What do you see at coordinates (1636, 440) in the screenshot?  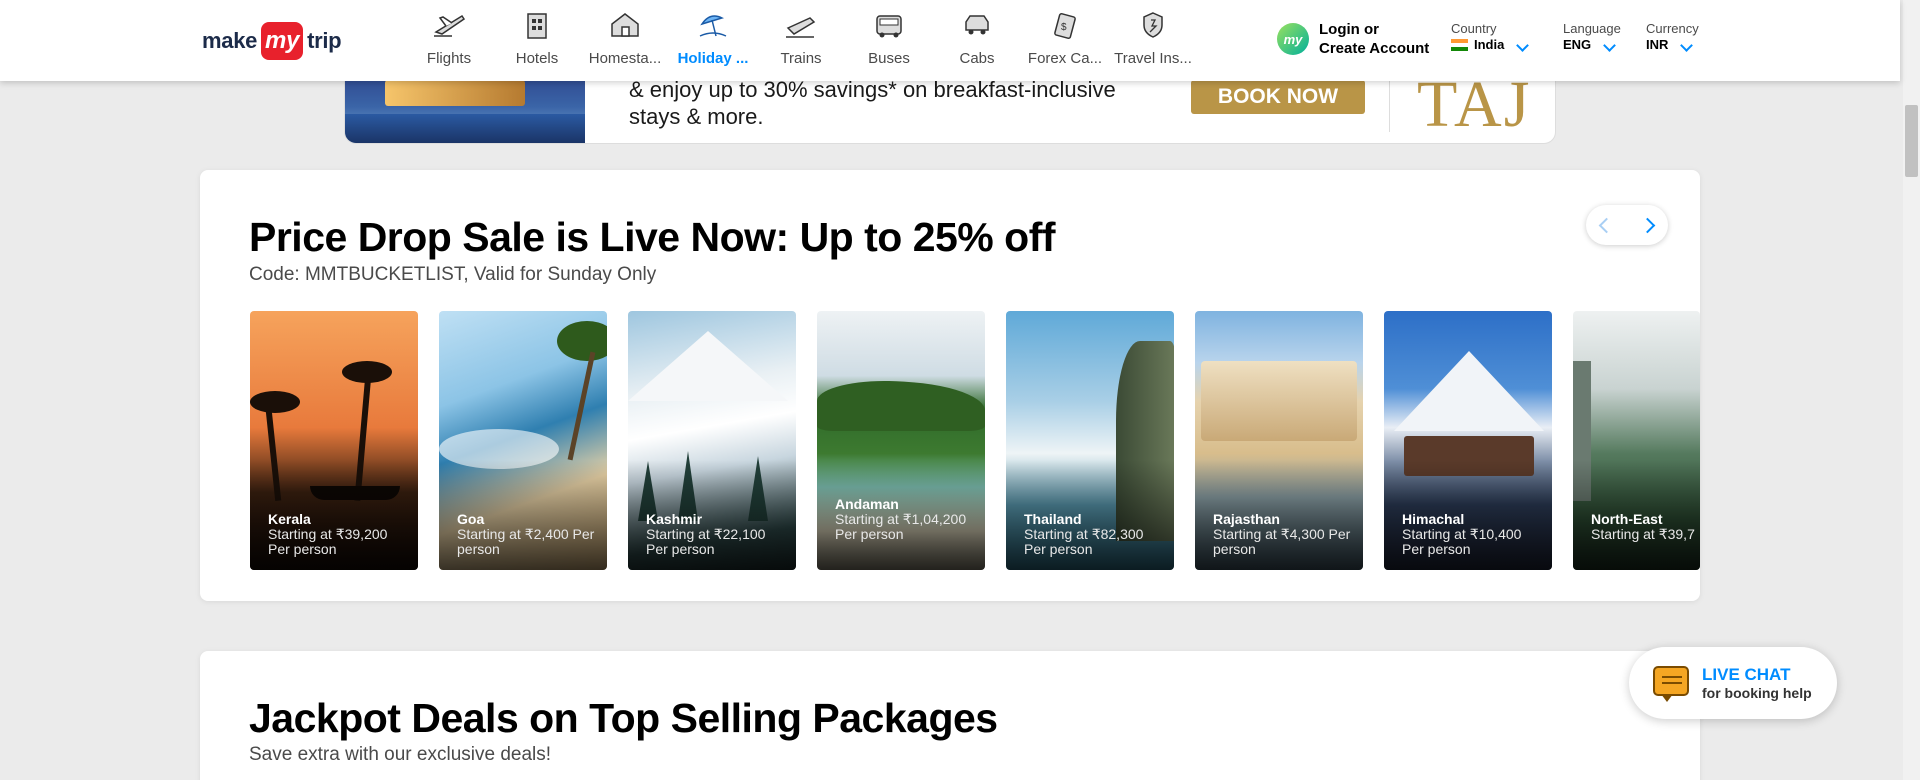 I see `destination-card-north-east: North-East Starting at ₹39,7` at bounding box center [1636, 440].